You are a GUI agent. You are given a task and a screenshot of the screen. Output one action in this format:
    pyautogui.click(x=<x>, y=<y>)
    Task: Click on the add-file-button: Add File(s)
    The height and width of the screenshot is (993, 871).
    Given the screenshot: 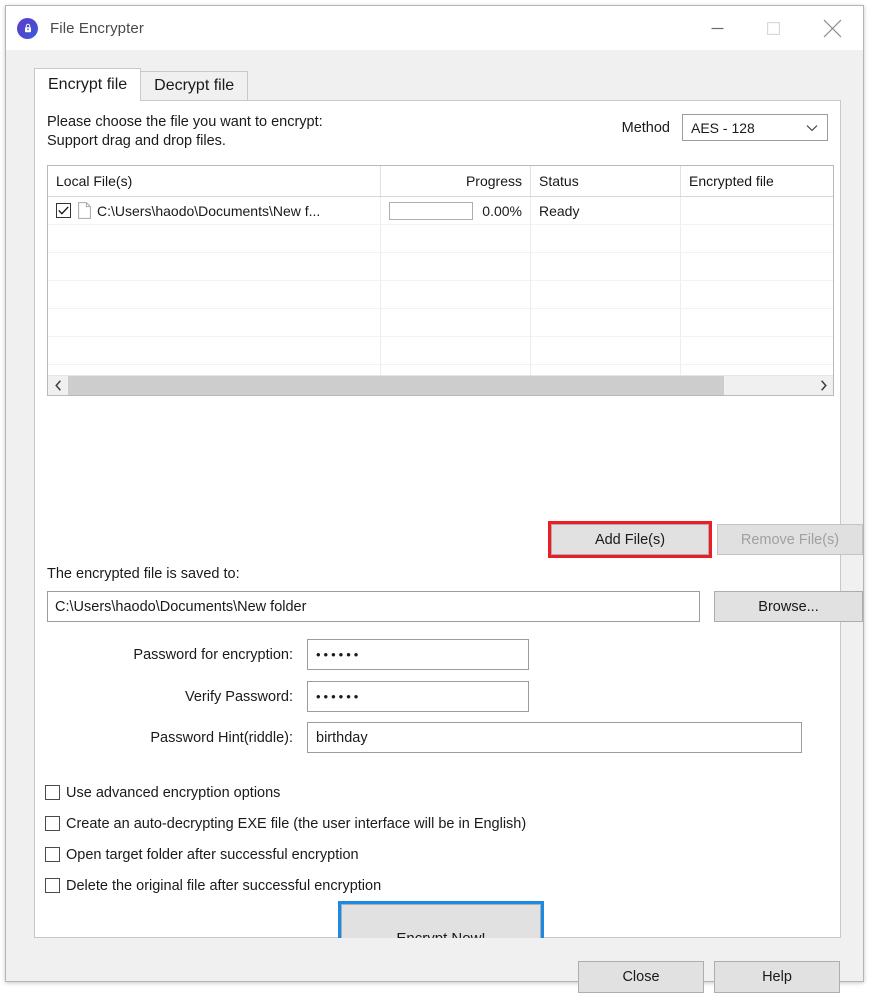 What is the action you would take?
    pyautogui.click(x=630, y=539)
    